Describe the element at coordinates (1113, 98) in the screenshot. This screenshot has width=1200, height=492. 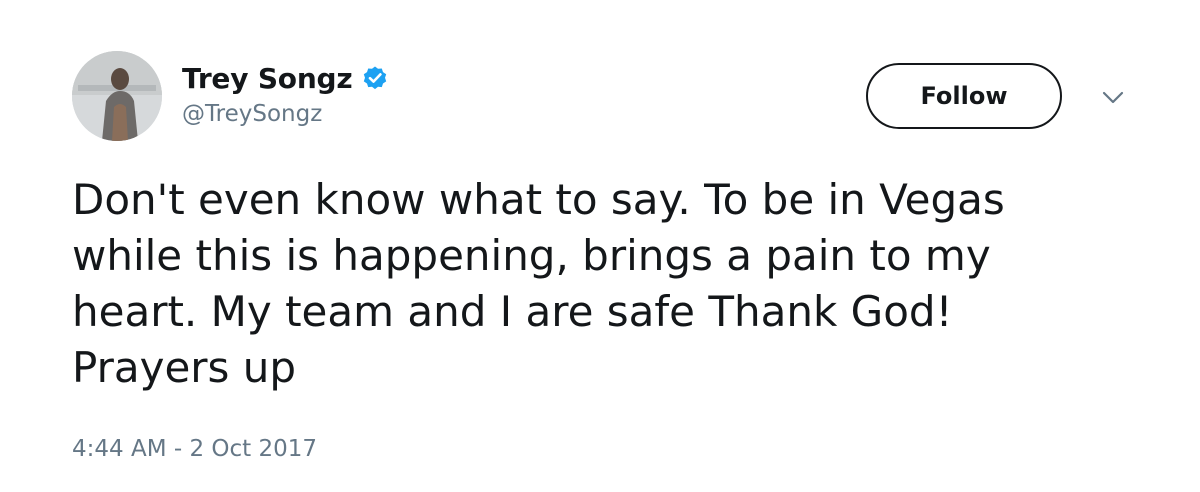
I see `chevron-down-icon` at that location.